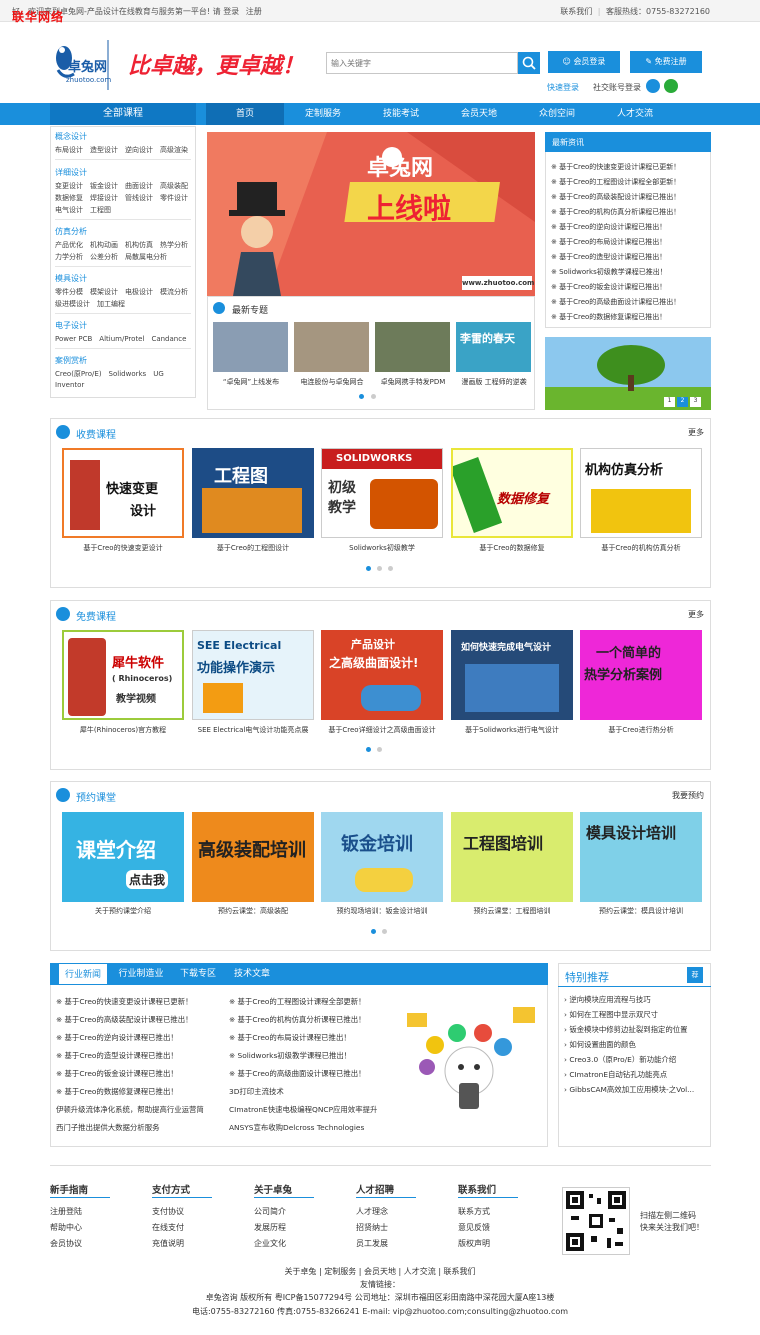 The width and height of the screenshot is (760, 1335). What do you see at coordinates (66, 1227) in the screenshot?
I see `footer-link: 帮助中心` at bounding box center [66, 1227].